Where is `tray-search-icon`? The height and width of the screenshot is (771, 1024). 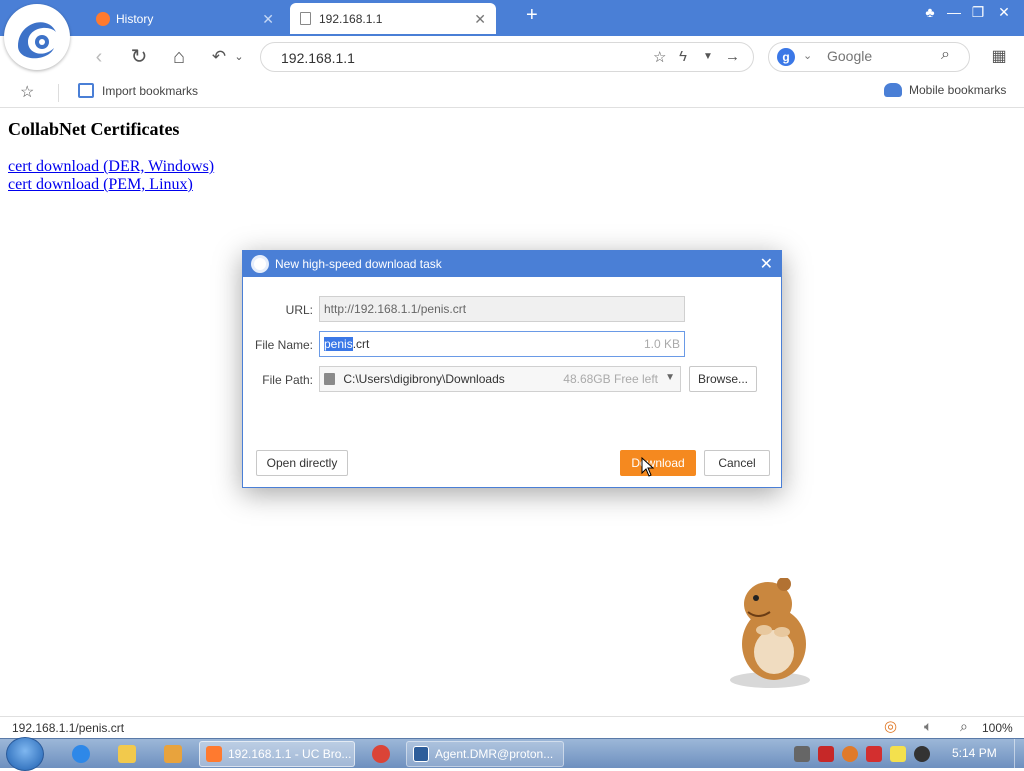 tray-search-icon is located at coordinates (850, 754).